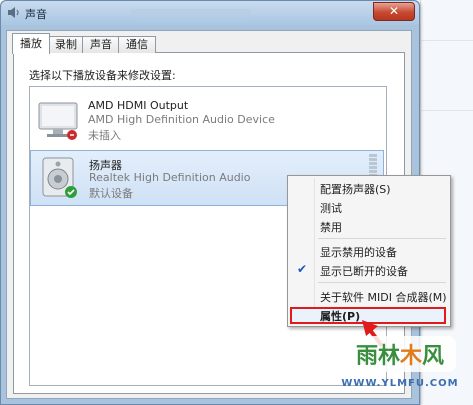 The height and width of the screenshot is (405, 473). What do you see at coordinates (314, 251) in the screenshot?
I see `menu-gutter` at bounding box center [314, 251].